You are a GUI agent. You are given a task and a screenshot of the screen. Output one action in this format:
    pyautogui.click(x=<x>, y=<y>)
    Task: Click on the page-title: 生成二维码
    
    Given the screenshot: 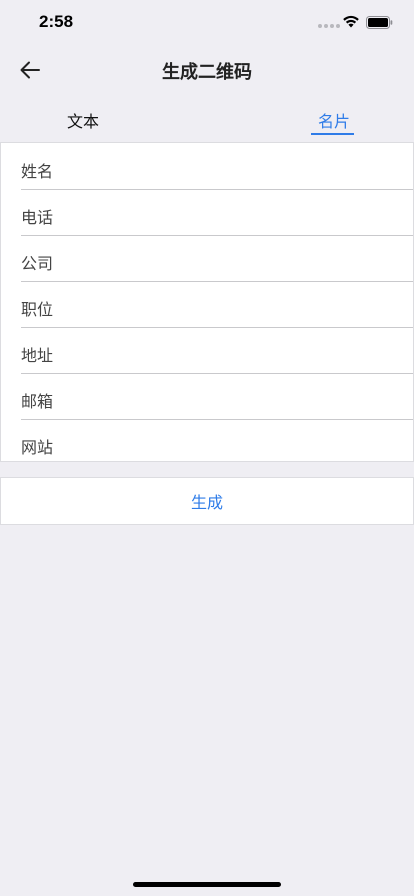 What is the action you would take?
    pyautogui.click(x=207, y=72)
    